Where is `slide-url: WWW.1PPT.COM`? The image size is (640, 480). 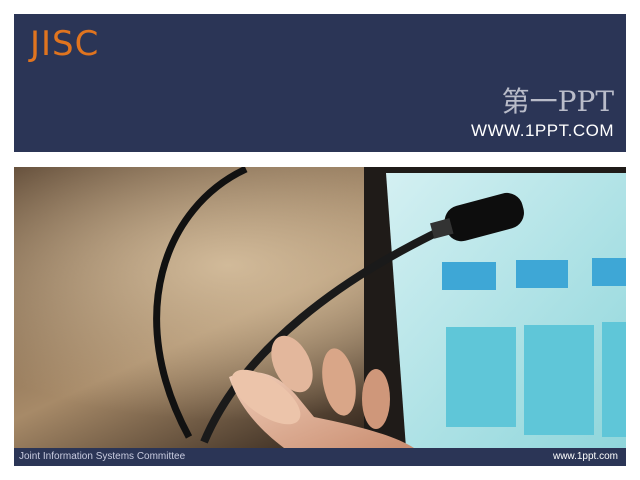
slide-url: WWW.1PPT.COM is located at coordinates (542, 130).